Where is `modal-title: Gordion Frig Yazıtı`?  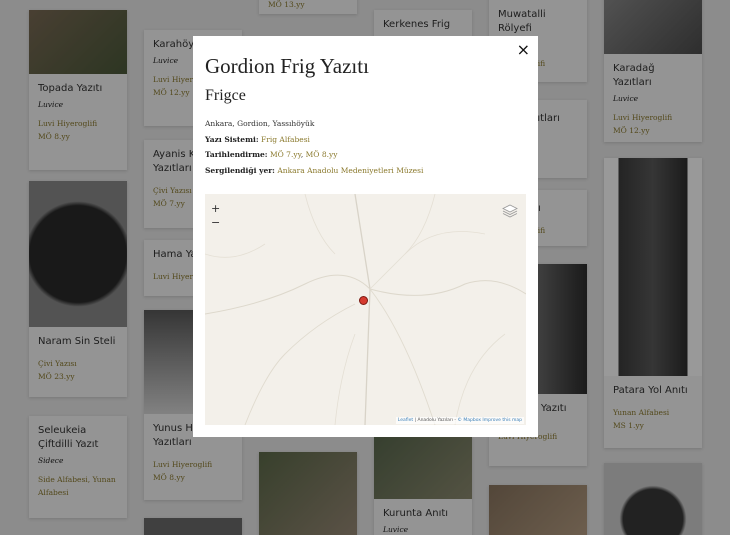
modal-title: Gordion Frig Yazıtı is located at coordinates (287, 66).